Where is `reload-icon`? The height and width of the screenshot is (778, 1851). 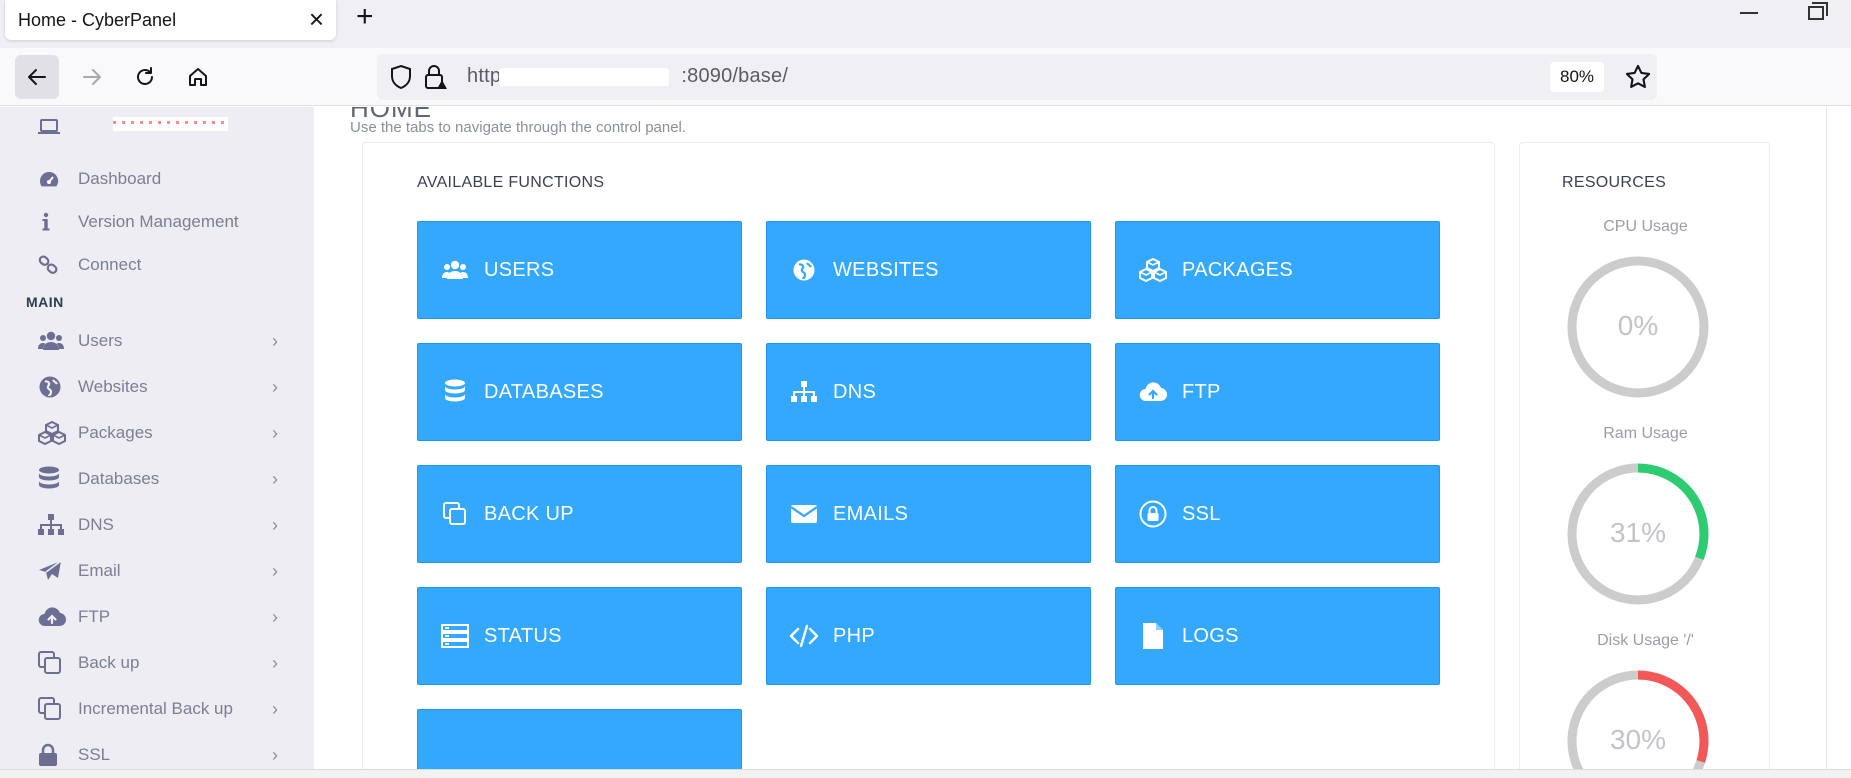 reload-icon is located at coordinates (145, 76).